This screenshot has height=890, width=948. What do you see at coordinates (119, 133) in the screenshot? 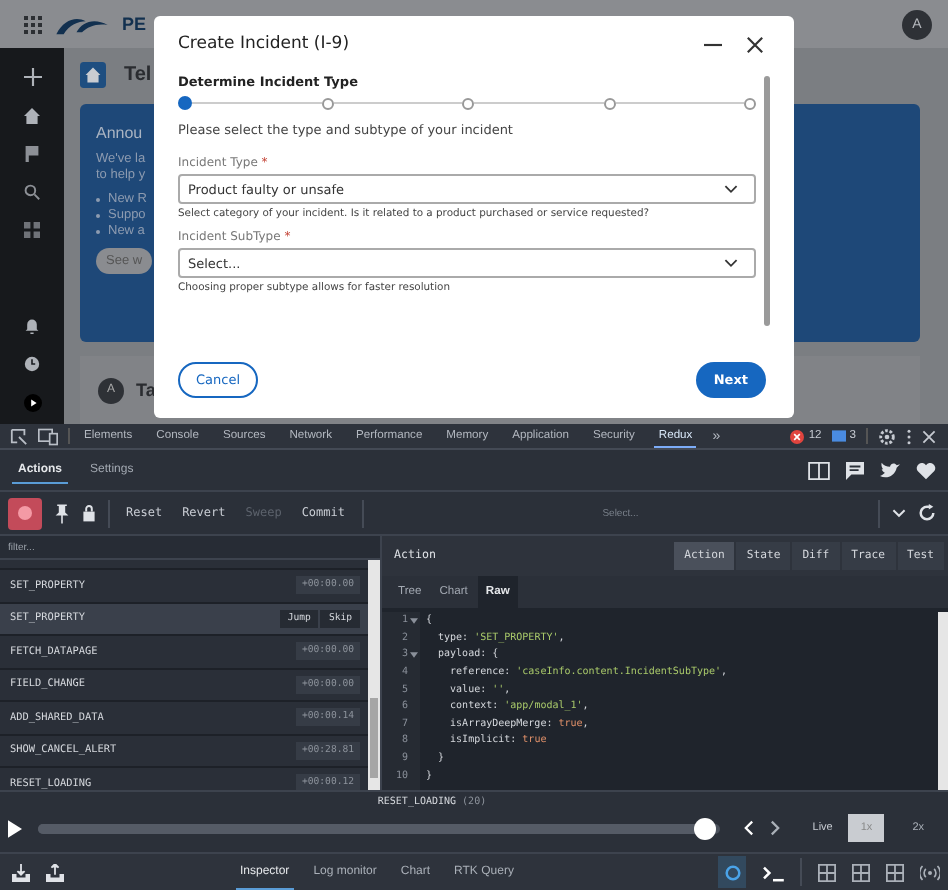
I see `announcement-title: Annou` at bounding box center [119, 133].